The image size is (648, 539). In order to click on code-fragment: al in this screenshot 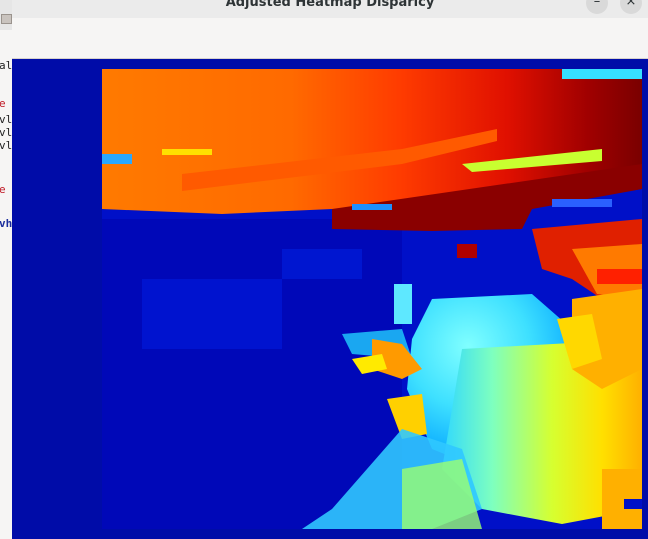, I will do `click(6, 65)`.